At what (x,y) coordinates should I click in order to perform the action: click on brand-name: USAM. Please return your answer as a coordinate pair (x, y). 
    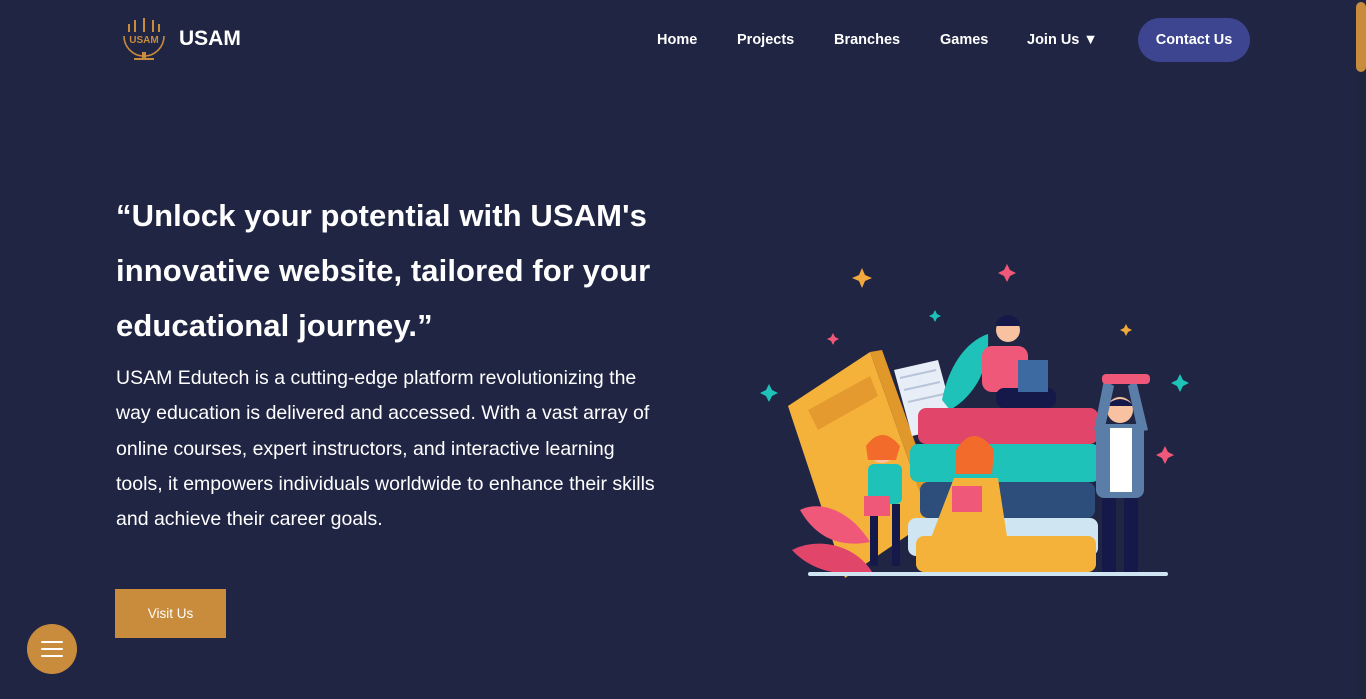
    Looking at the image, I should click on (210, 38).